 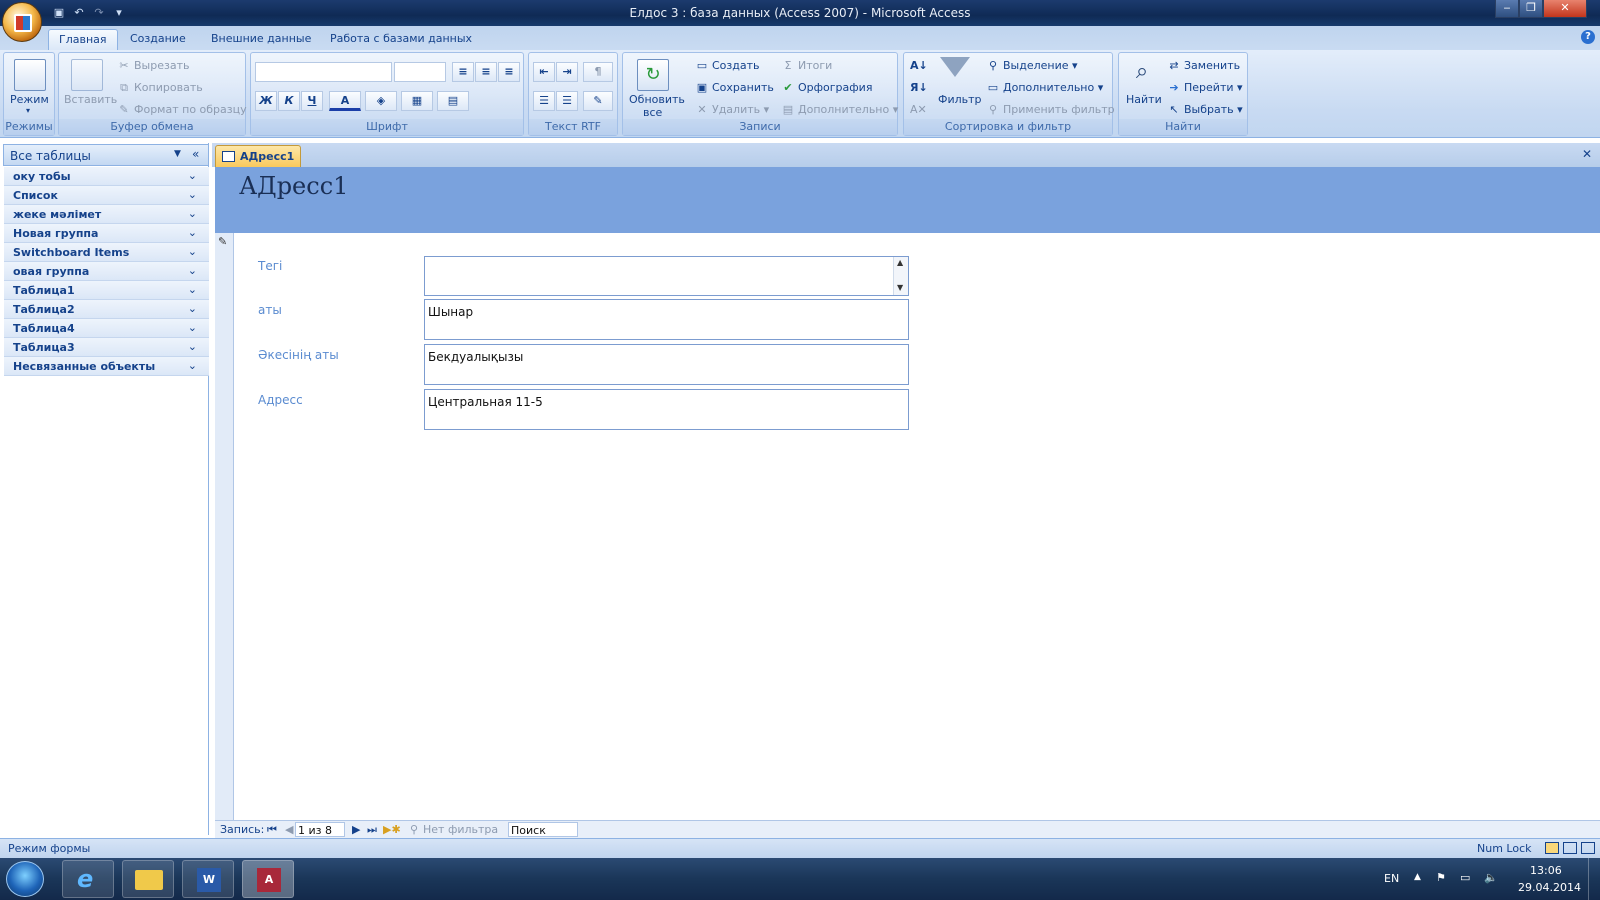 What do you see at coordinates (195, 154) in the screenshot?
I see `nav-collapse-icon: «` at bounding box center [195, 154].